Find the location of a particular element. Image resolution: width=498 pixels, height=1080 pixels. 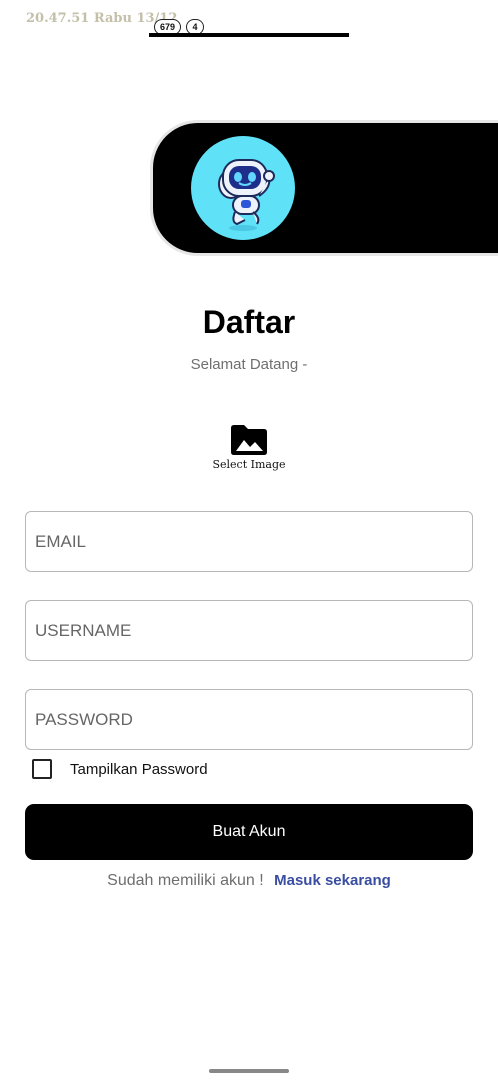

username-field is located at coordinates (249, 630).